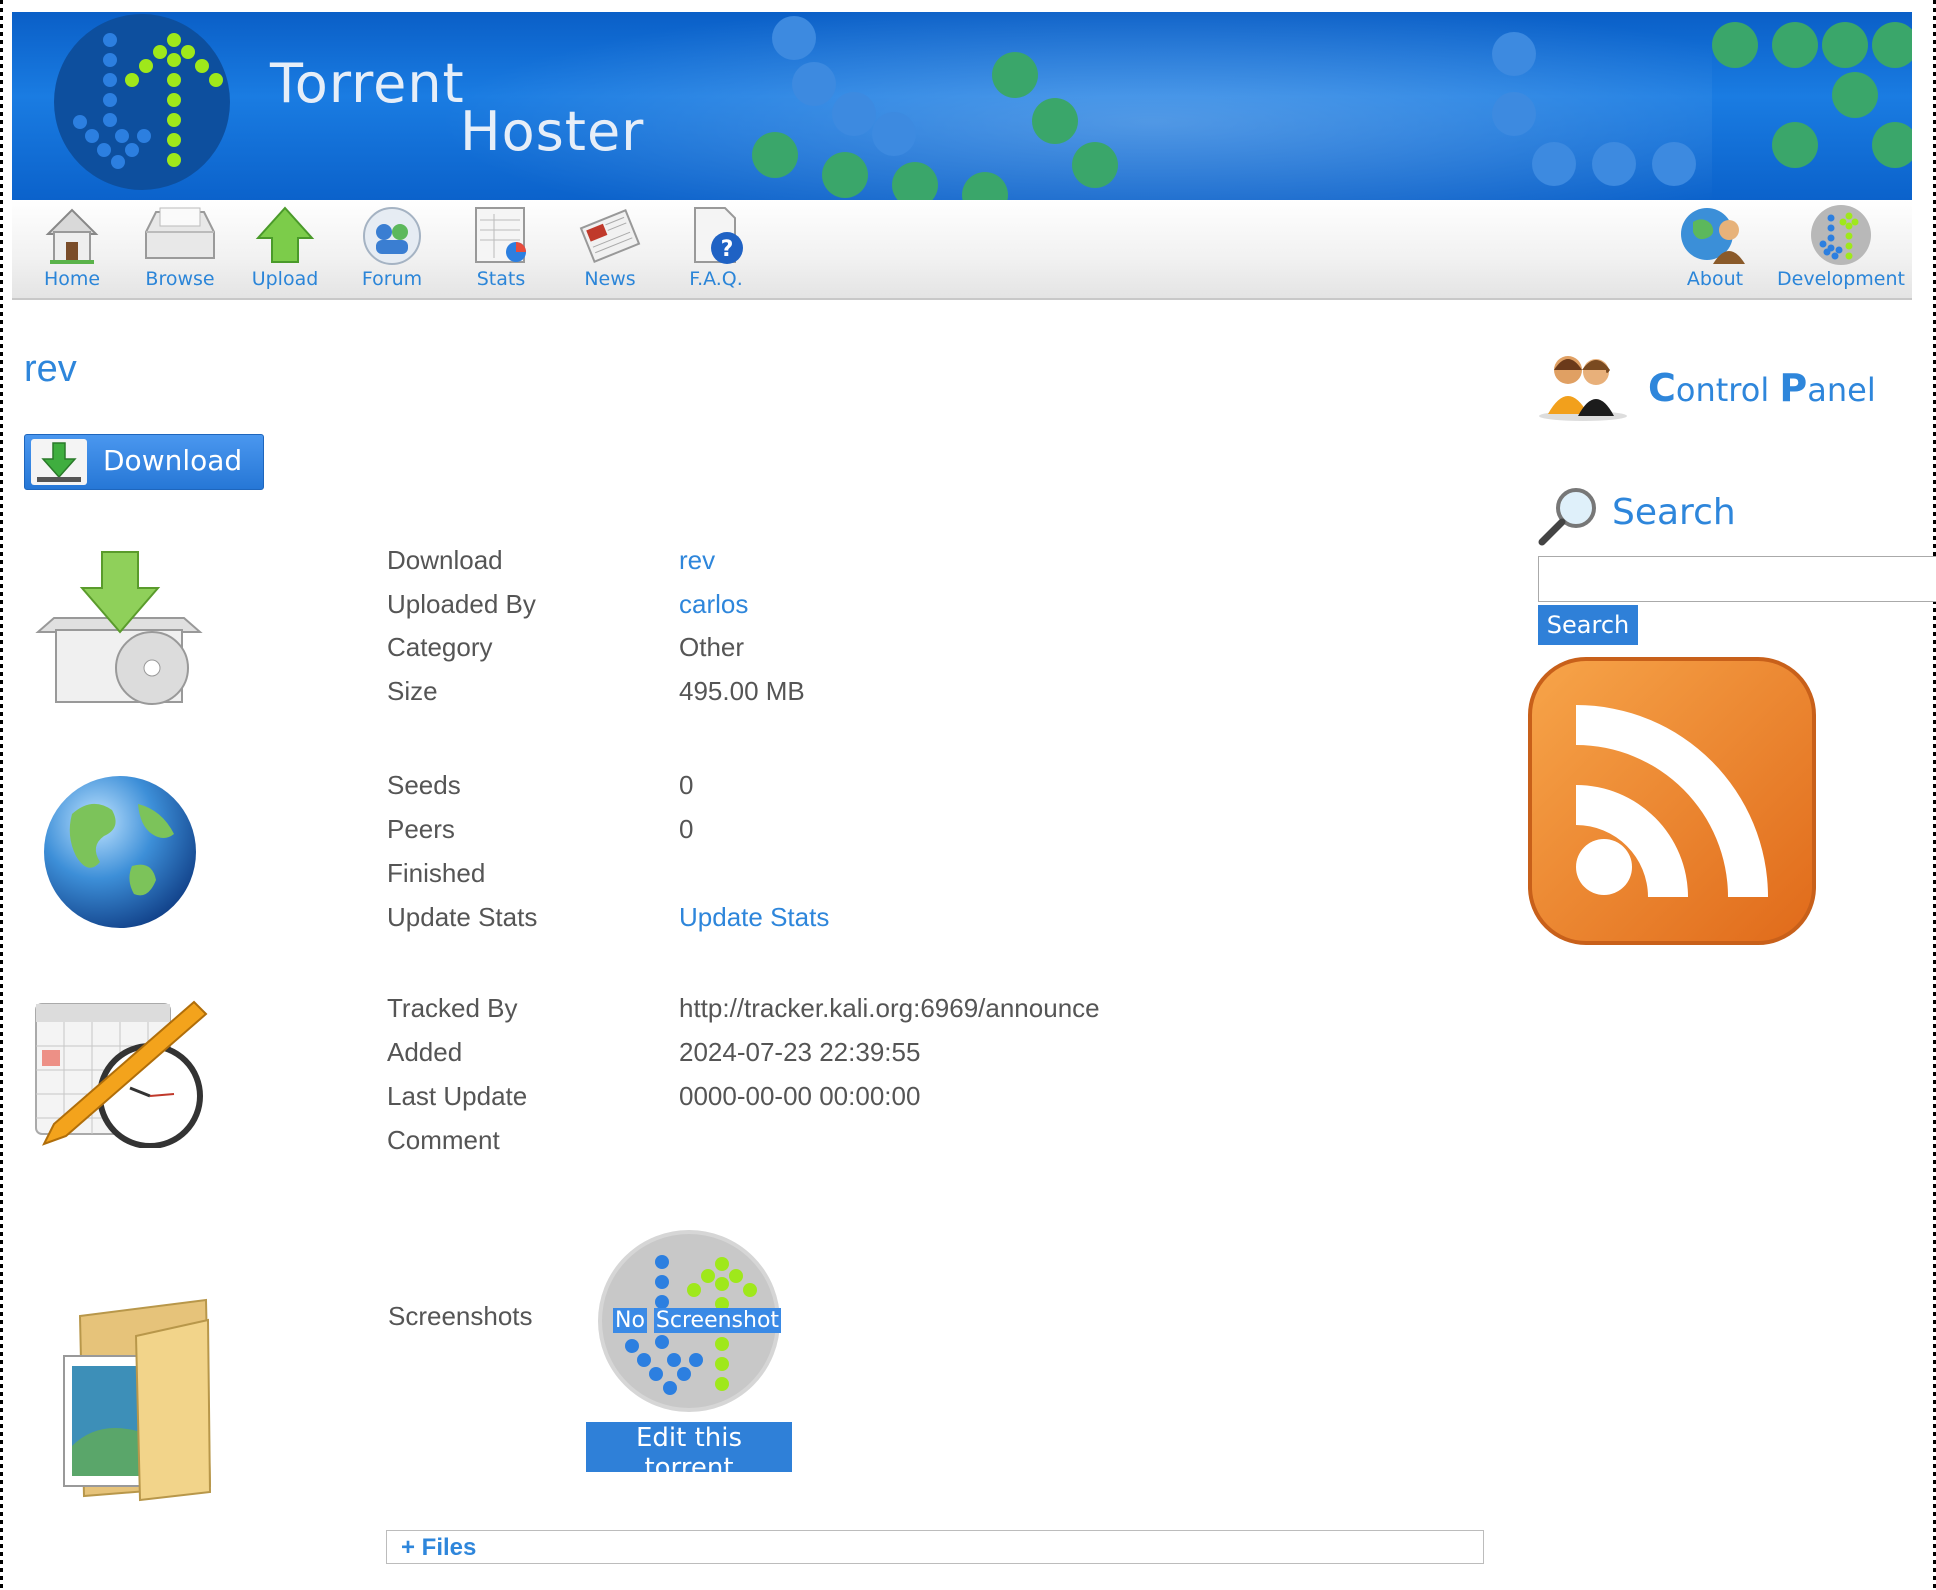 The width and height of the screenshot is (1936, 1590). What do you see at coordinates (1588, 625) in the screenshot?
I see `search-button: Search` at bounding box center [1588, 625].